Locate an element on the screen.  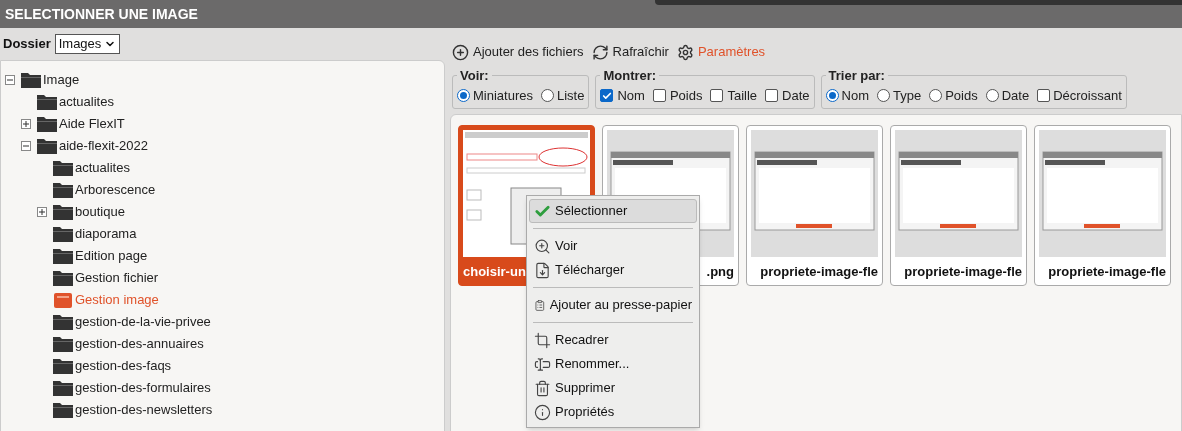
folder-label-text: Dossier is located at coordinates (27, 44).